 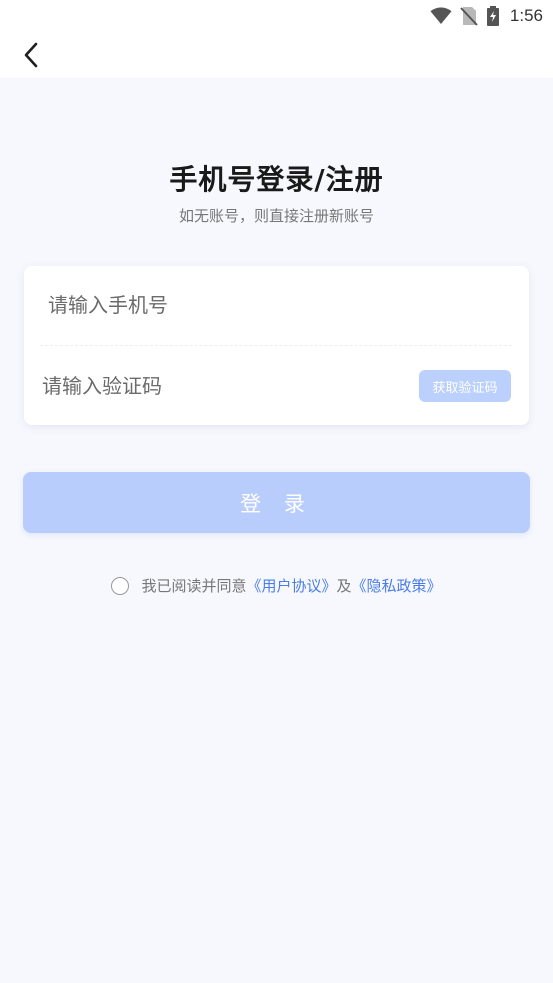 I want to click on back-button, so click(x=31, y=55).